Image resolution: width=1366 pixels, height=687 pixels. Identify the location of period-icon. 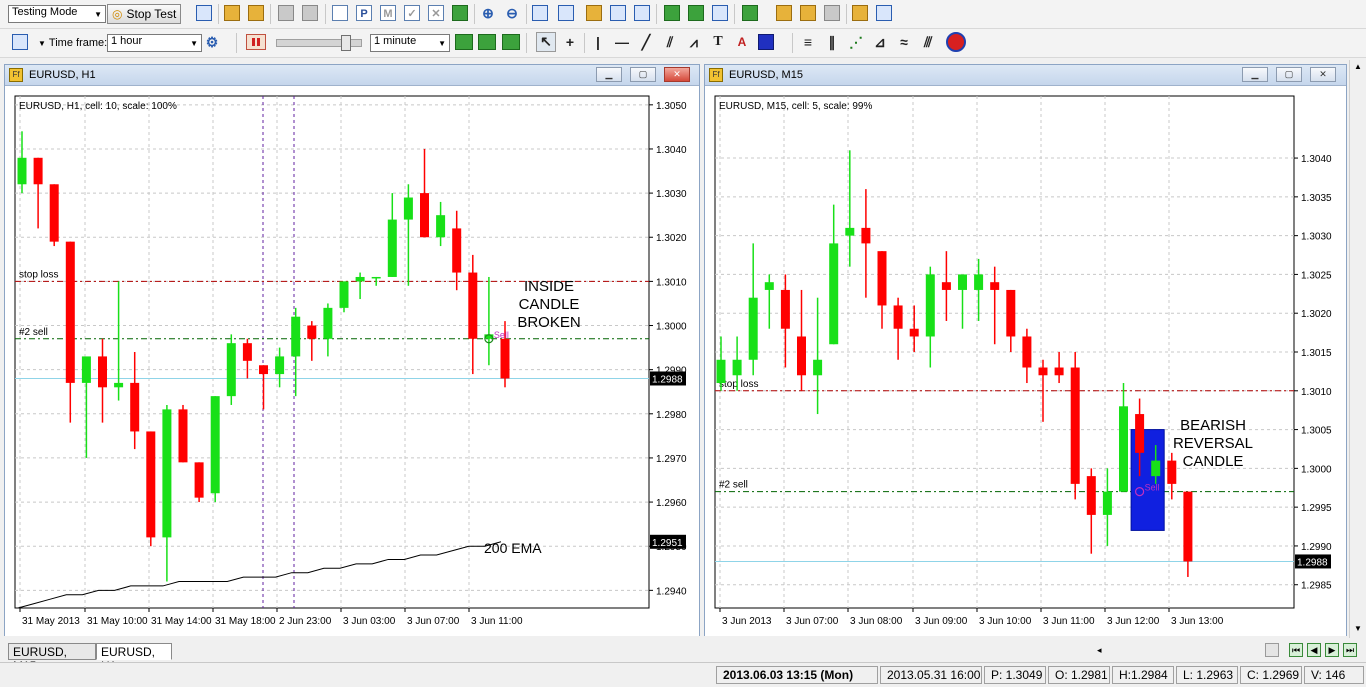
(20, 42).